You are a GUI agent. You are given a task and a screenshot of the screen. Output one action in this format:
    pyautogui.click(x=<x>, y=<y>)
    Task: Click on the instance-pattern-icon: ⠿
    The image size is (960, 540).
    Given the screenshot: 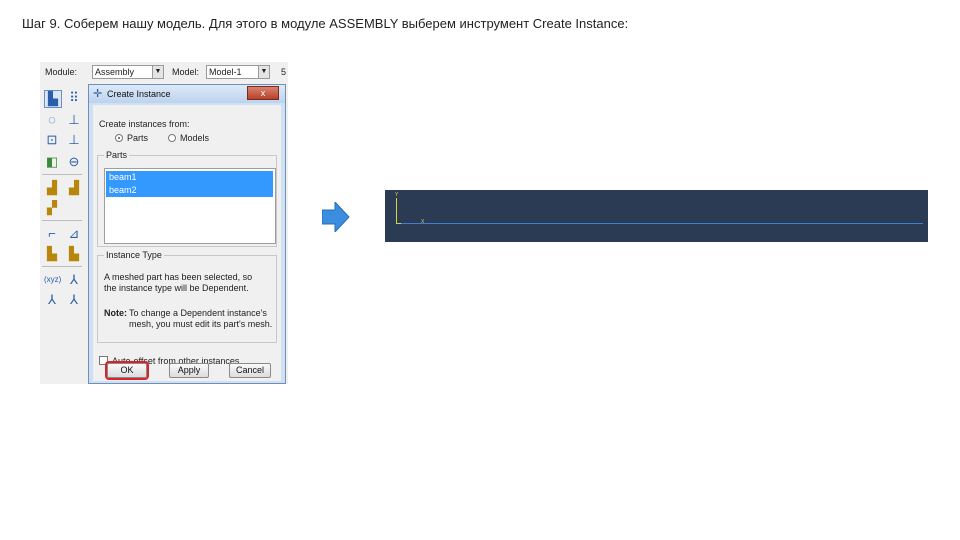 What is the action you would take?
    pyautogui.click(x=74, y=98)
    